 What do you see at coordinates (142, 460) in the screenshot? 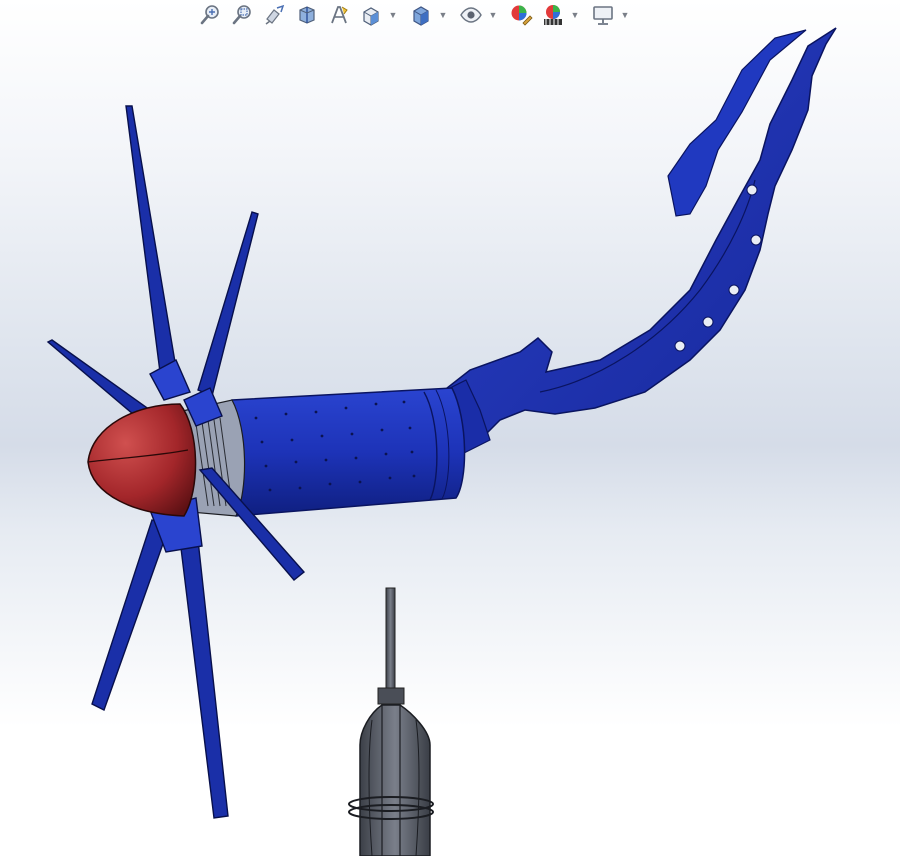
I see `nose-cone` at bounding box center [142, 460].